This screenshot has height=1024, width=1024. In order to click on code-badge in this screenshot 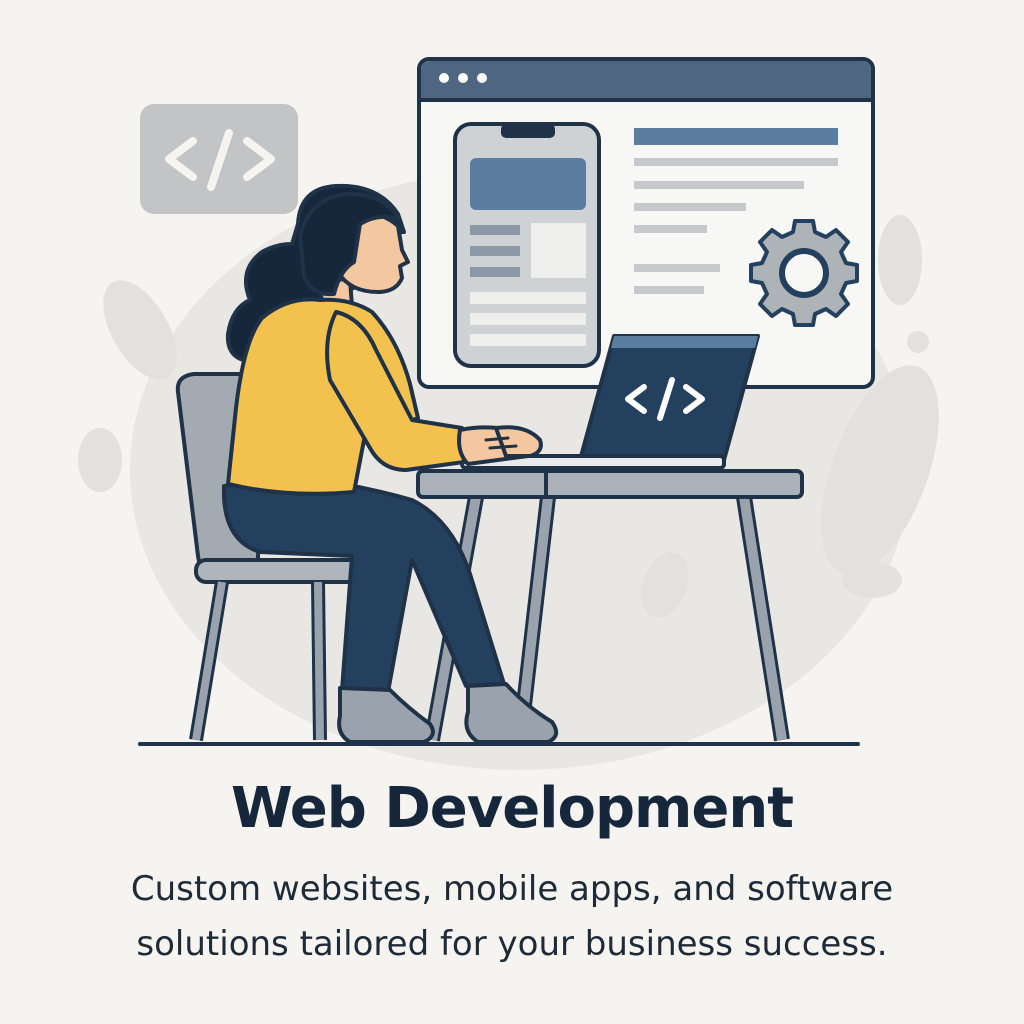, I will do `click(219, 159)`.